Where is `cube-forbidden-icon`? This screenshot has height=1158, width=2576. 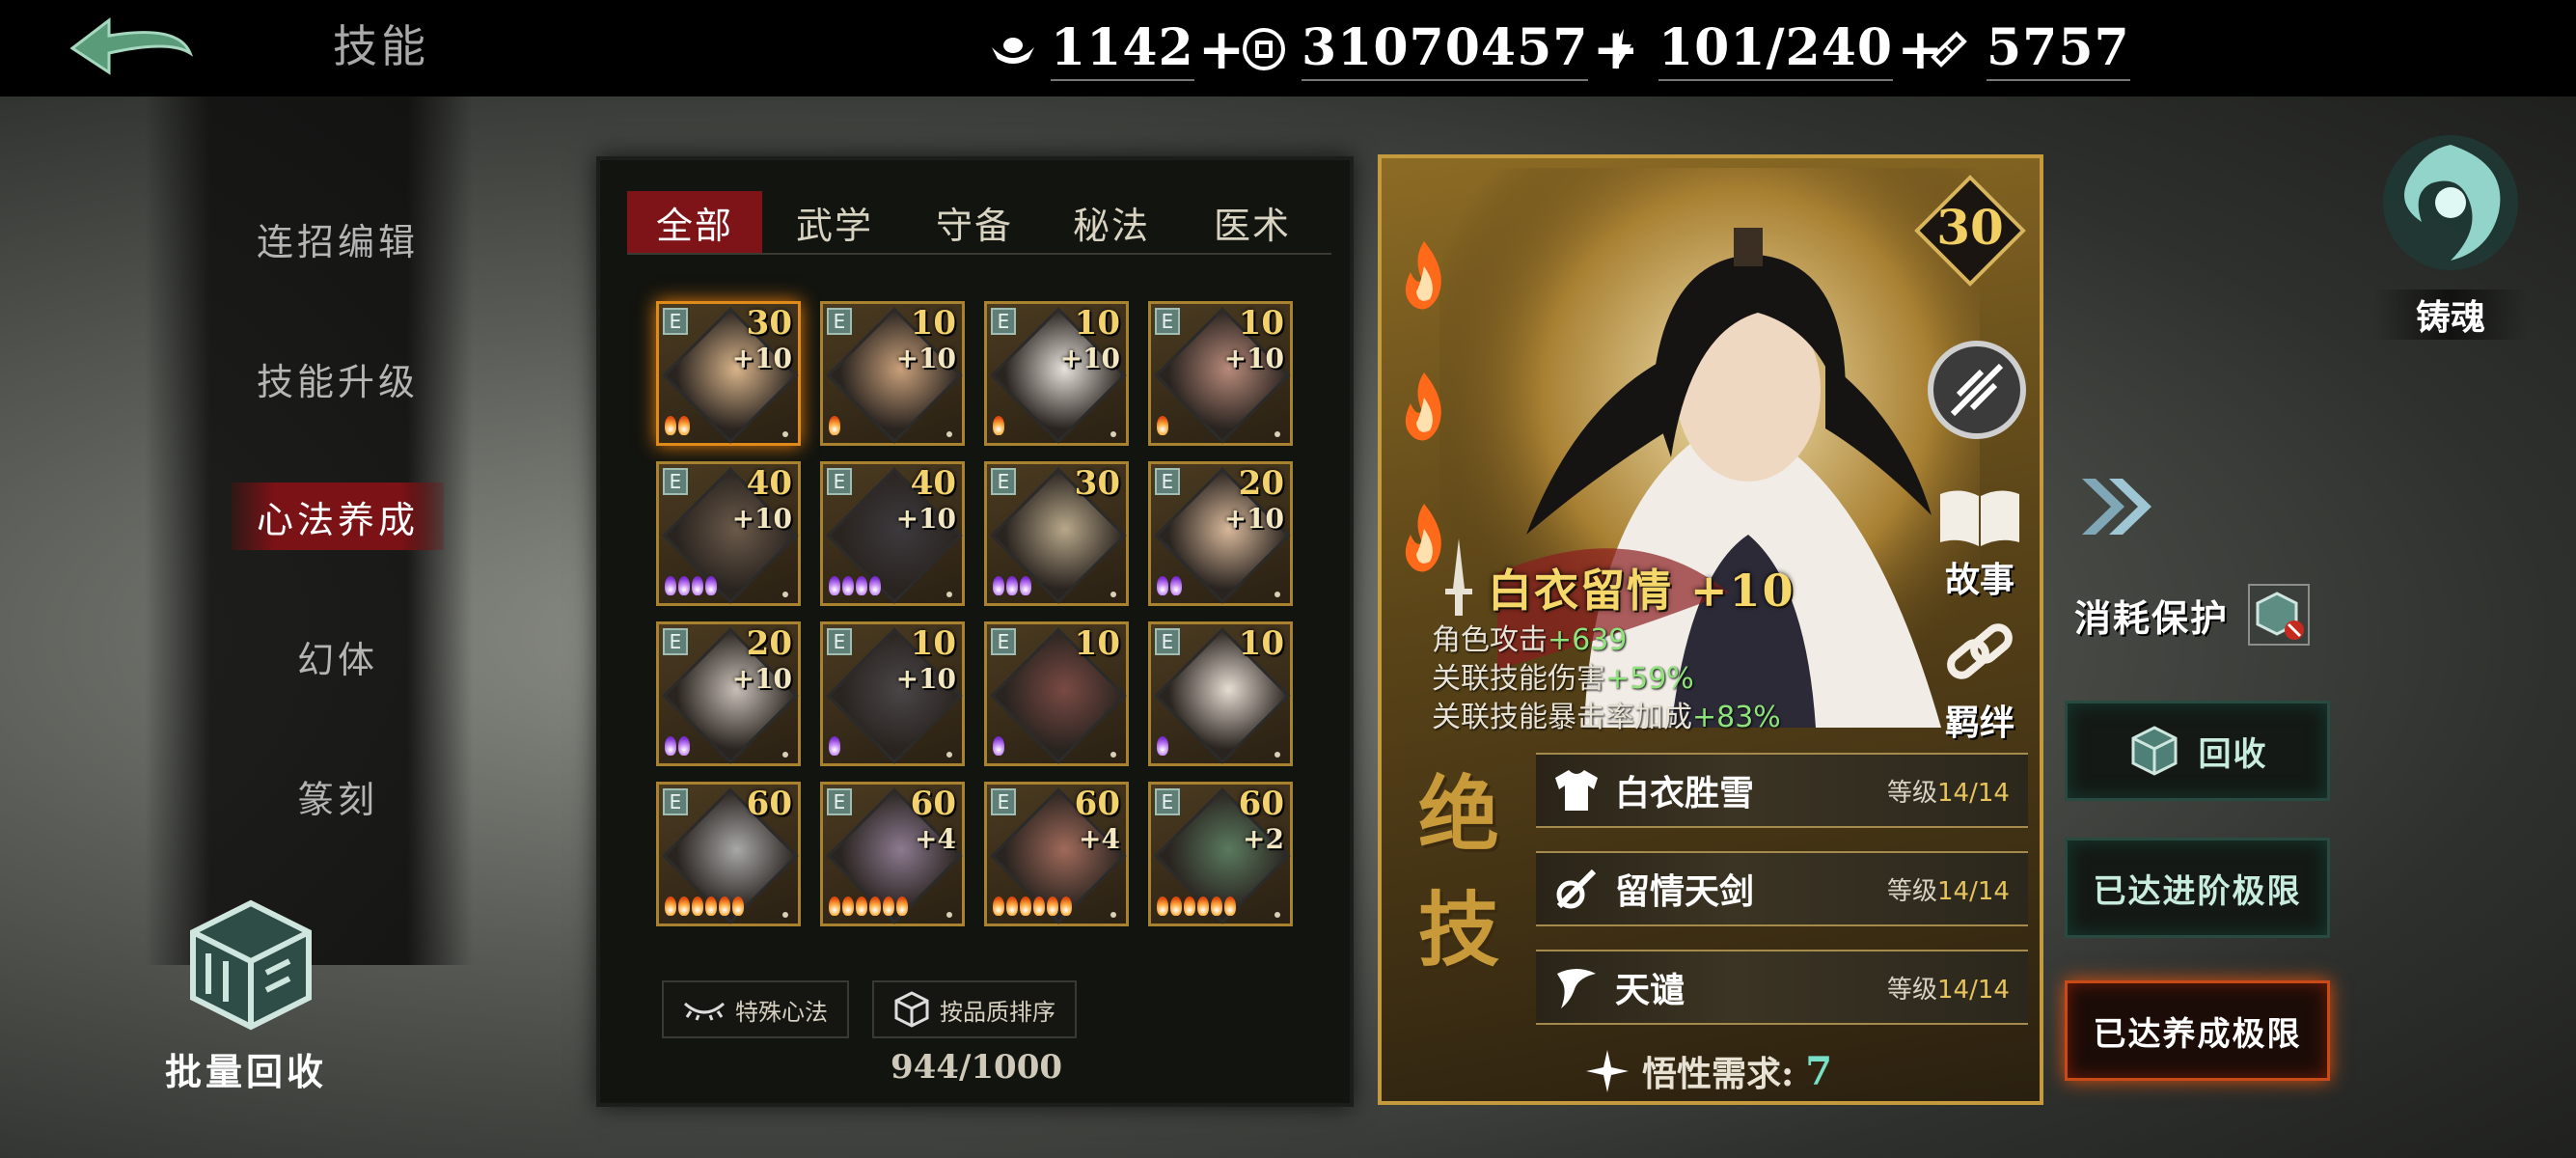 cube-forbidden-icon is located at coordinates (2280, 616).